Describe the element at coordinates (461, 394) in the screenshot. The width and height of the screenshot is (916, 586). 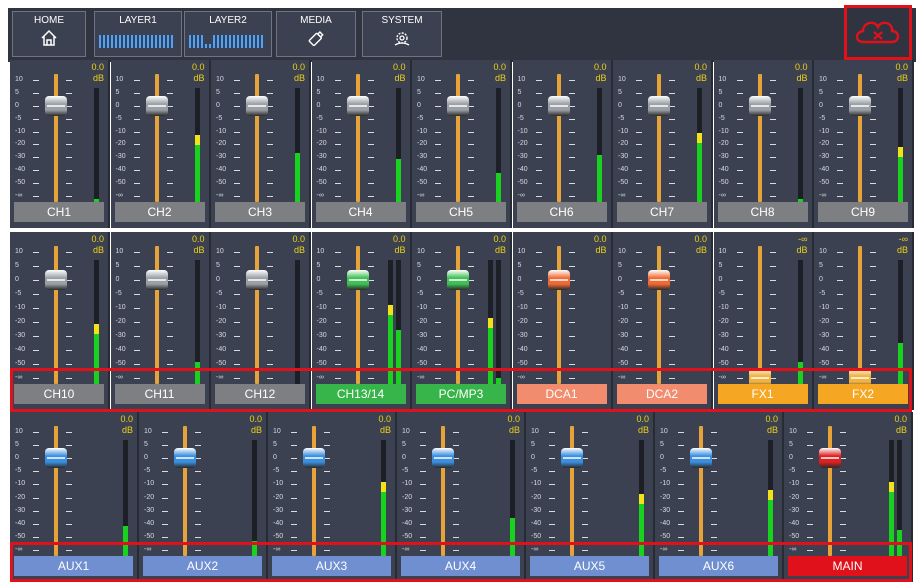
I see `channel-label-button: PC/MP3` at that location.